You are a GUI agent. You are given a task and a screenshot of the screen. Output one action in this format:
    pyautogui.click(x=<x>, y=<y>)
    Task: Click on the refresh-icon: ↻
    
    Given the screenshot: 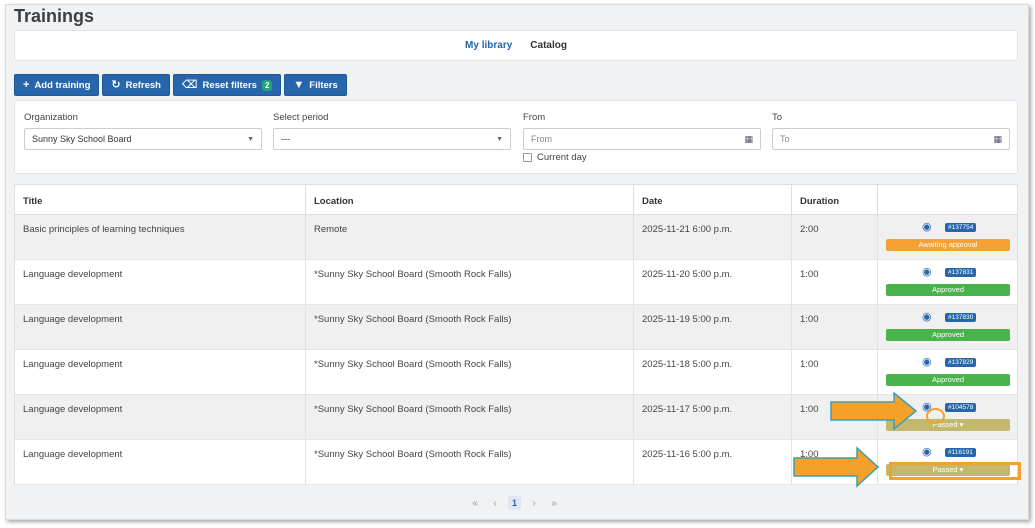 What is the action you would take?
    pyautogui.click(x=116, y=84)
    